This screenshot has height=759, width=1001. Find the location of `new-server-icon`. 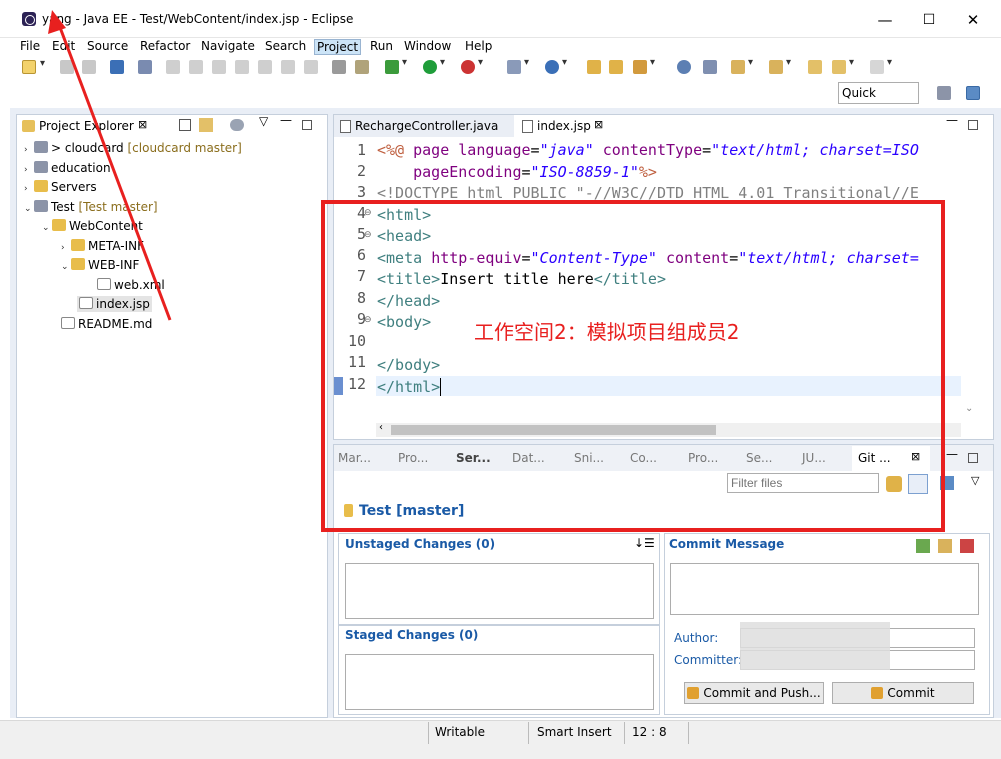

new-server-icon is located at coordinates (518, 65).